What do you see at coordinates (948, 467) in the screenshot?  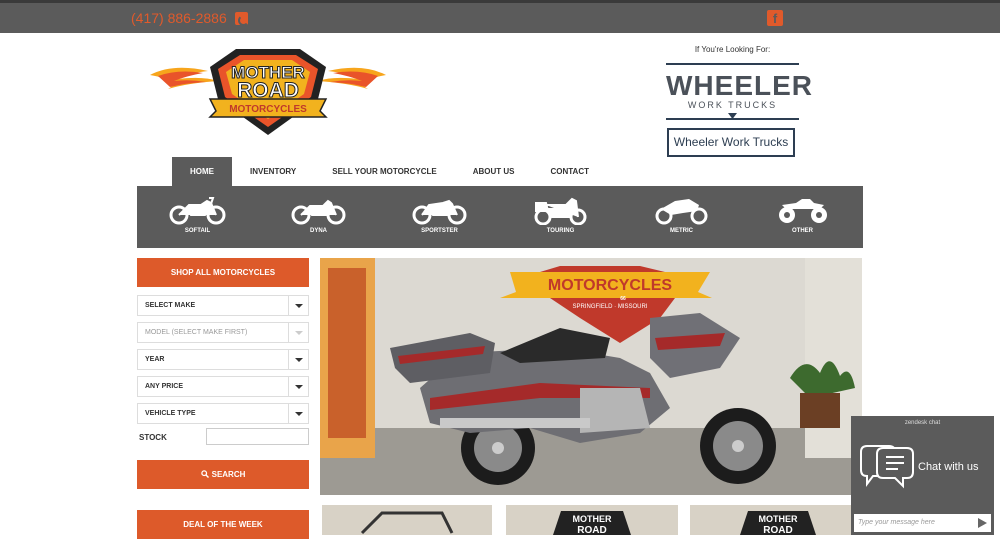 I see `chat-label: Chat with us` at bounding box center [948, 467].